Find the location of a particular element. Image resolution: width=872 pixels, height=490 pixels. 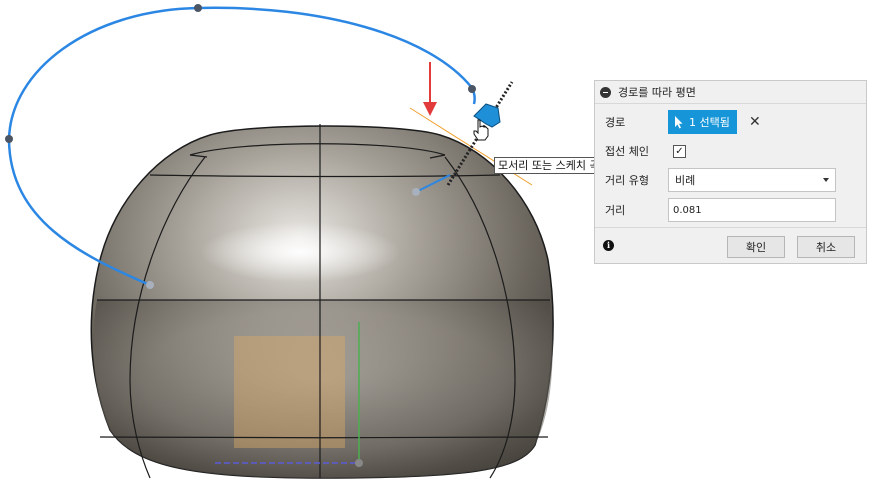

dialog-footer: i 확인 취소 is located at coordinates (730, 245).